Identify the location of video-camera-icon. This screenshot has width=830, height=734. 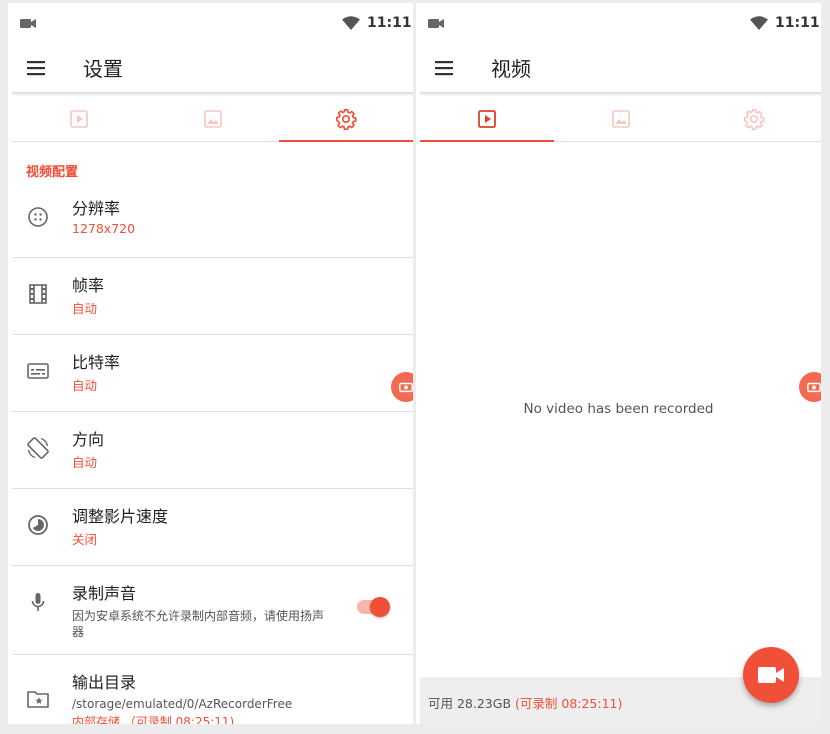
(771, 675).